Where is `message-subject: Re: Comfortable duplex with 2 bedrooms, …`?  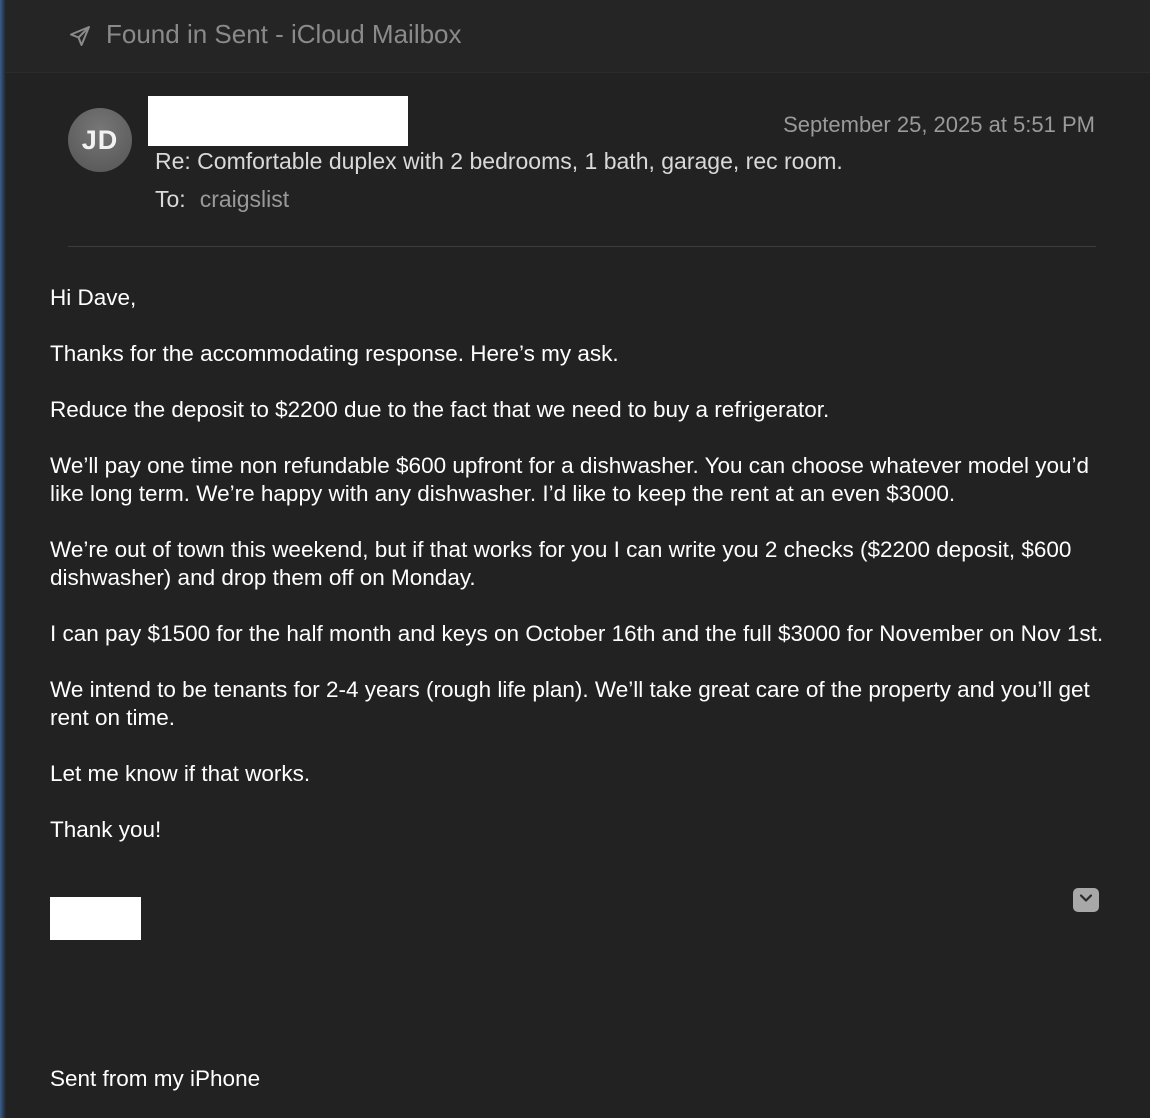
message-subject: Re: Comfortable duplex with 2 bedrooms, … is located at coordinates (499, 161).